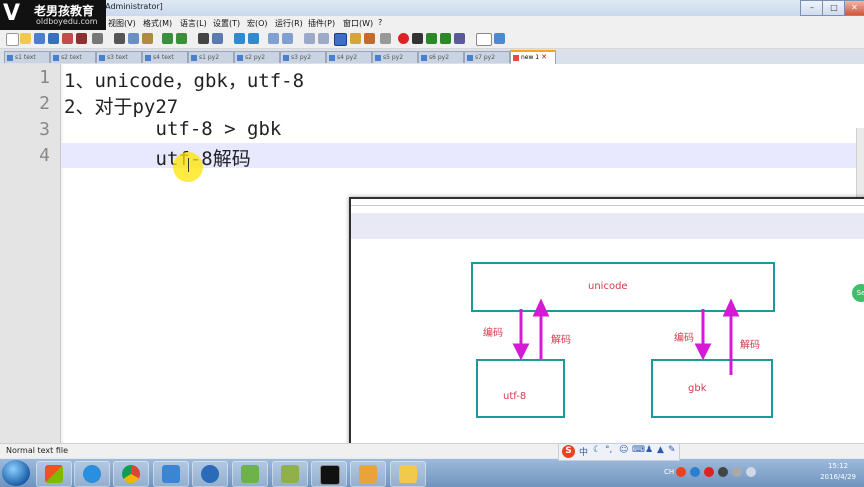 The height and width of the screenshot is (487, 864). Describe the element at coordinates (181, 38) in the screenshot. I see `redo-icon` at that location.